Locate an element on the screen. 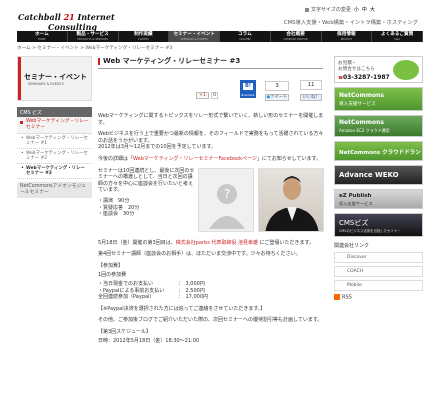  netcommons-cloud-banner: NetCommons クラウドドラン is located at coordinates (378, 151).